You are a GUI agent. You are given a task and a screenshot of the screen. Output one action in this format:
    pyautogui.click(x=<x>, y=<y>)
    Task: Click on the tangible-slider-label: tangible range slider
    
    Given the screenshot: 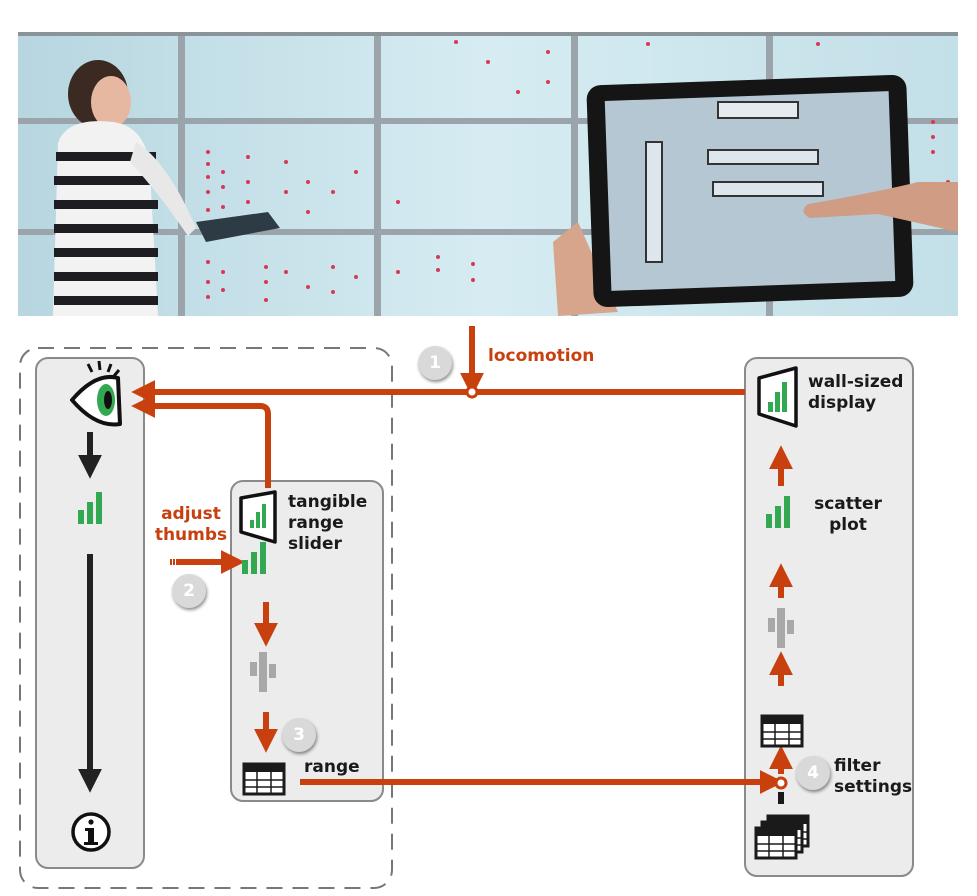 What is the action you would take?
    pyautogui.click(x=328, y=523)
    